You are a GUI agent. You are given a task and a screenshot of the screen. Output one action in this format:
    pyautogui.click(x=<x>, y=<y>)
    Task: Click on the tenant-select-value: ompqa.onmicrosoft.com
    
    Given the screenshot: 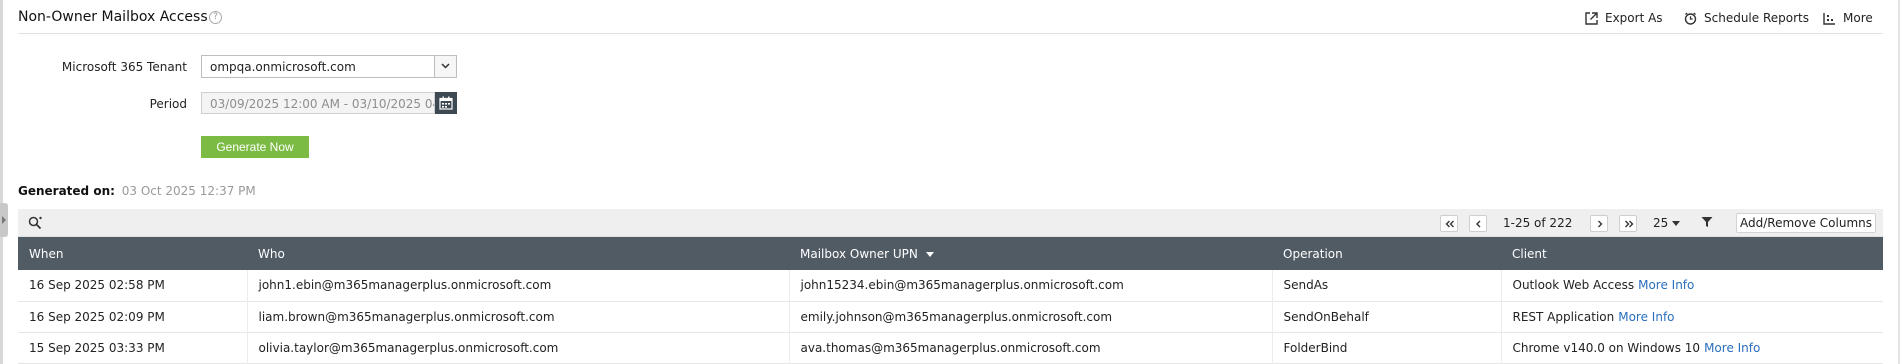 What is the action you would take?
    pyautogui.click(x=283, y=67)
    